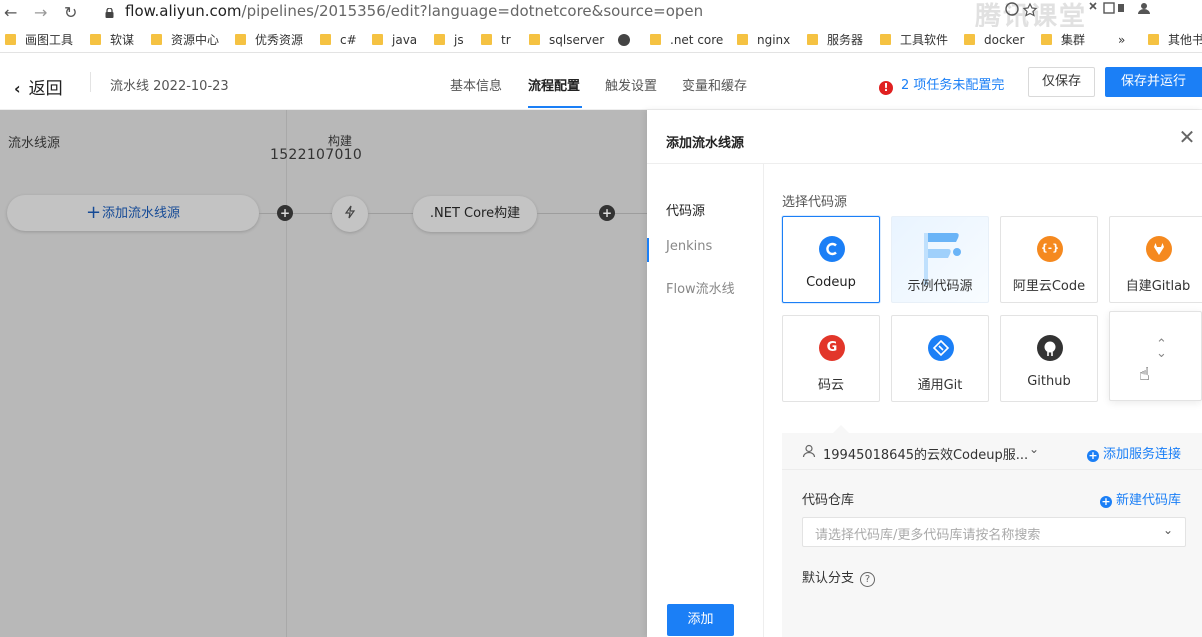 This screenshot has width=1202, height=637. I want to click on tab-basic-info: 基本信息, so click(476, 84).